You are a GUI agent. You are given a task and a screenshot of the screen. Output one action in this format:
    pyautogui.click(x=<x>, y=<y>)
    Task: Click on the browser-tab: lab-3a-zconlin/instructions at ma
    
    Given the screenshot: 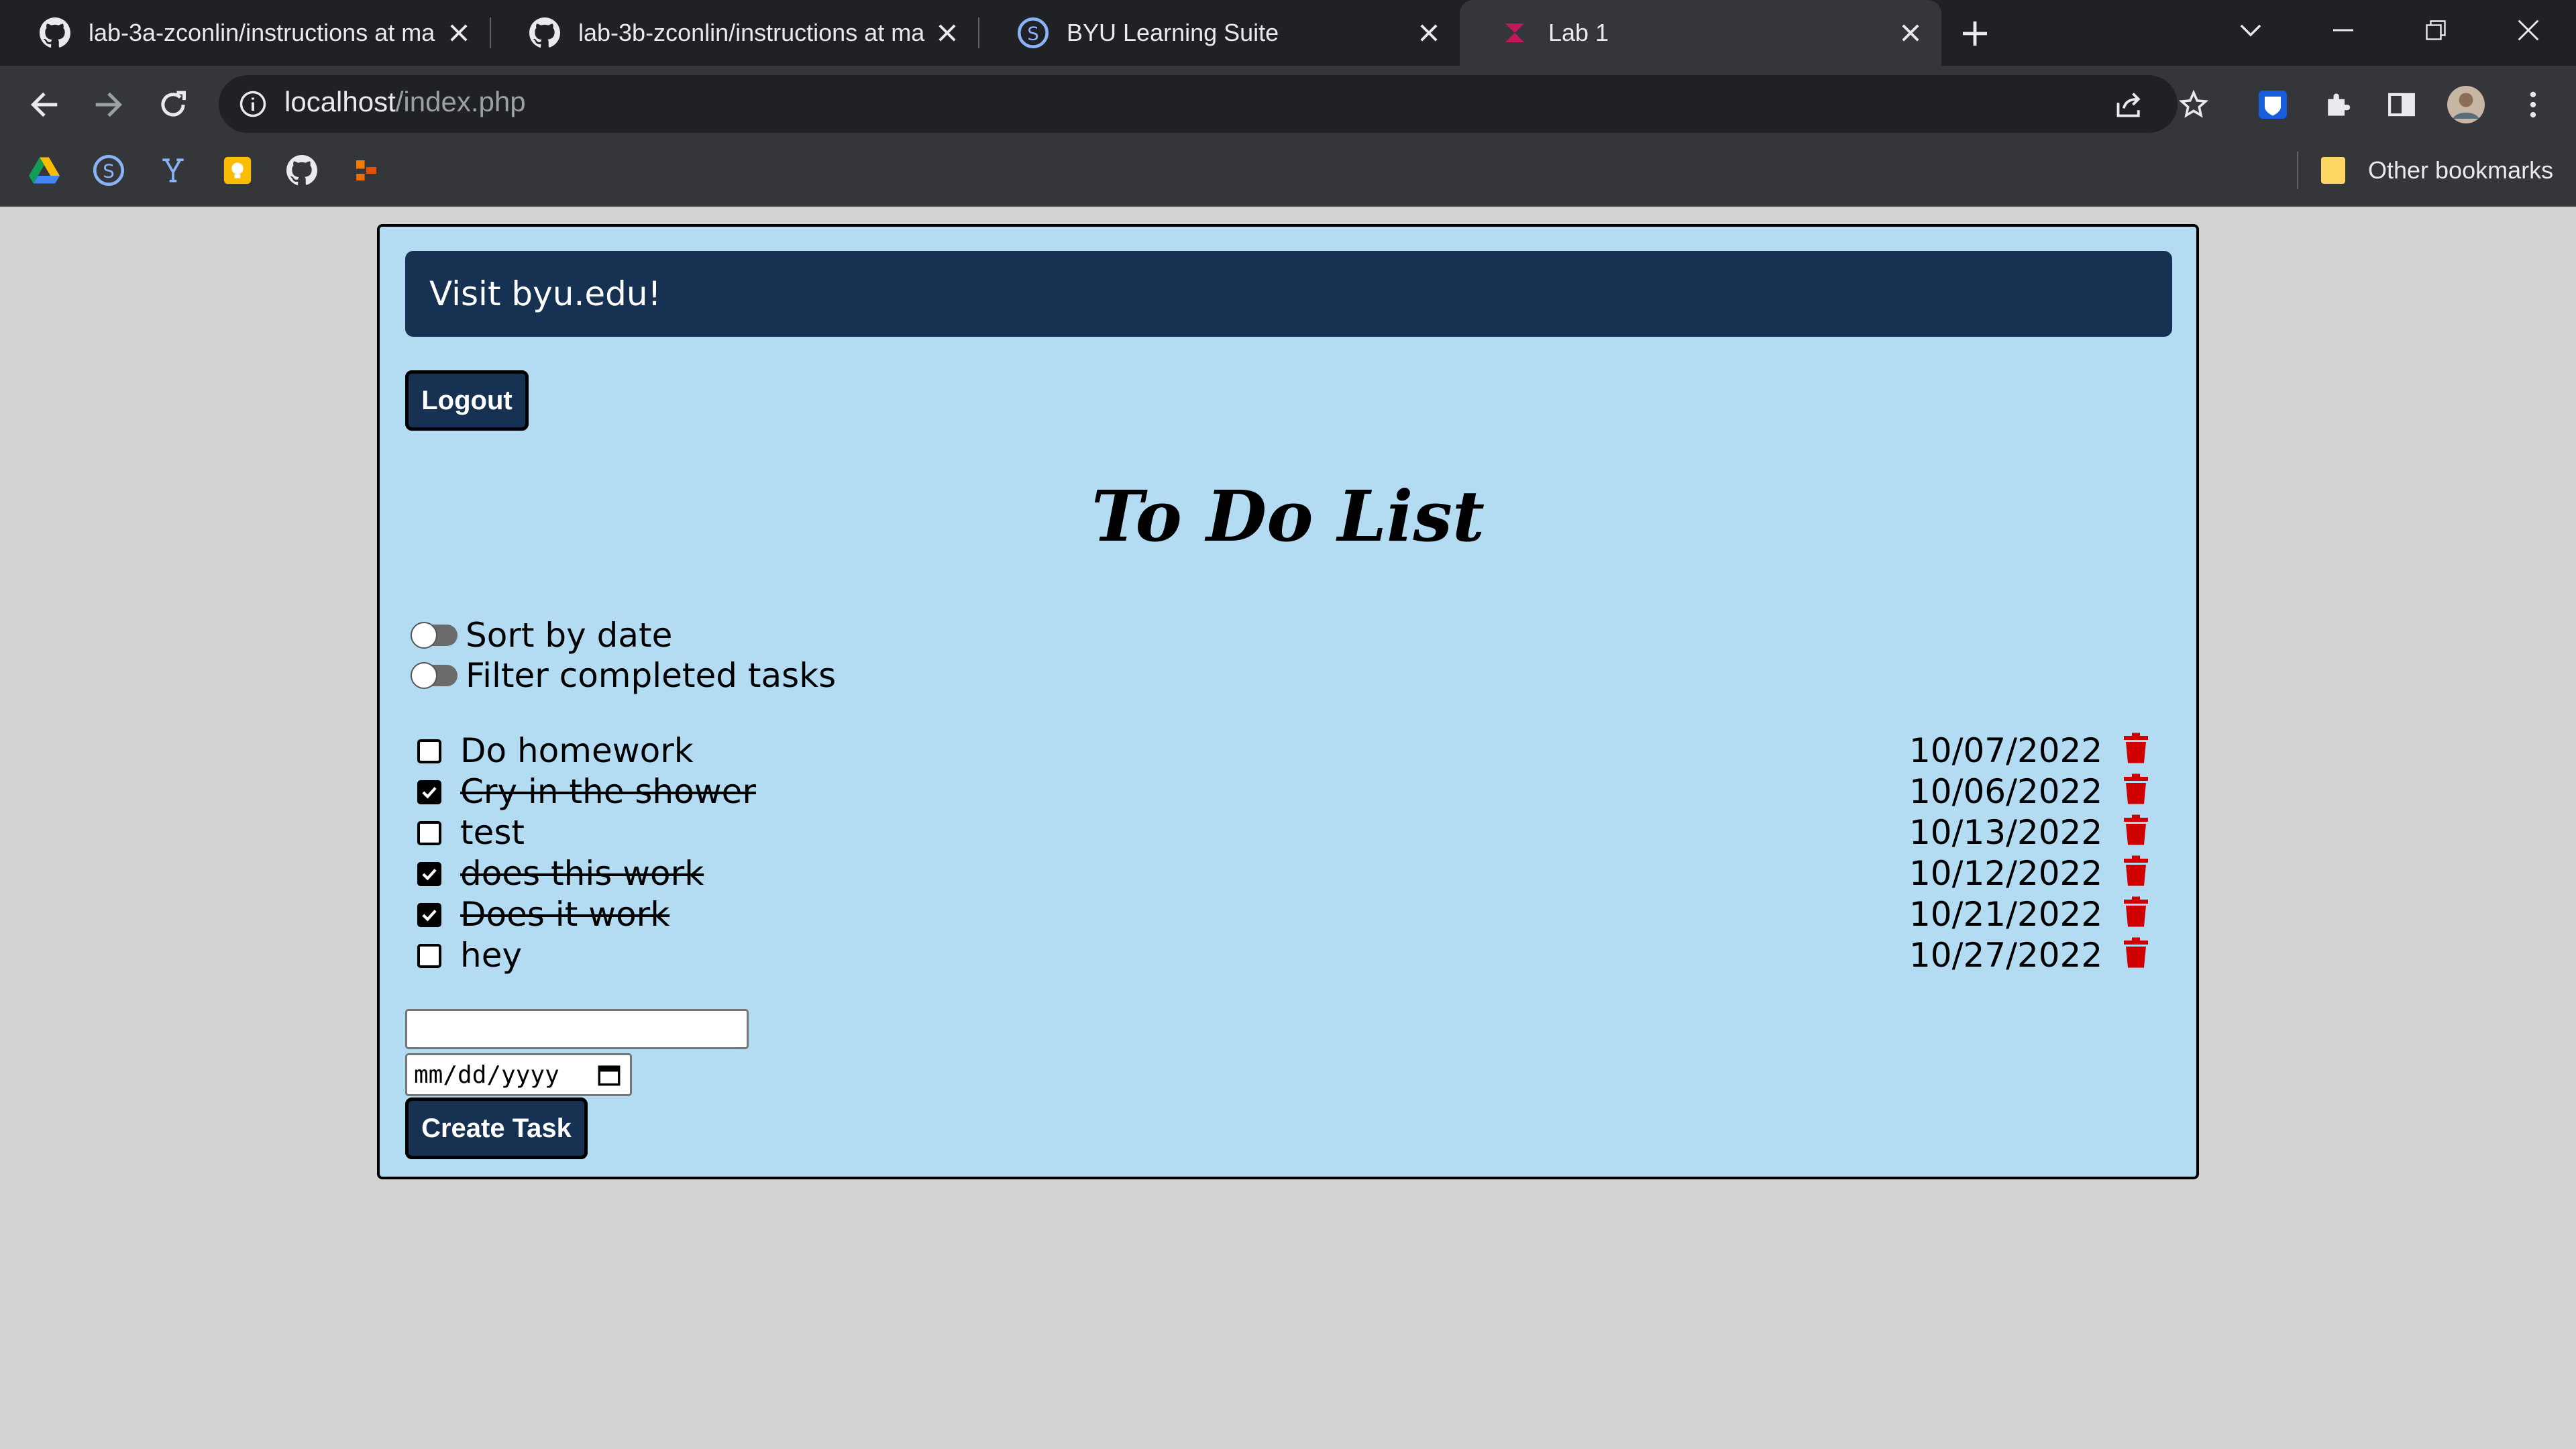 What is the action you would take?
    pyautogui.click(x=245, y=33)
    